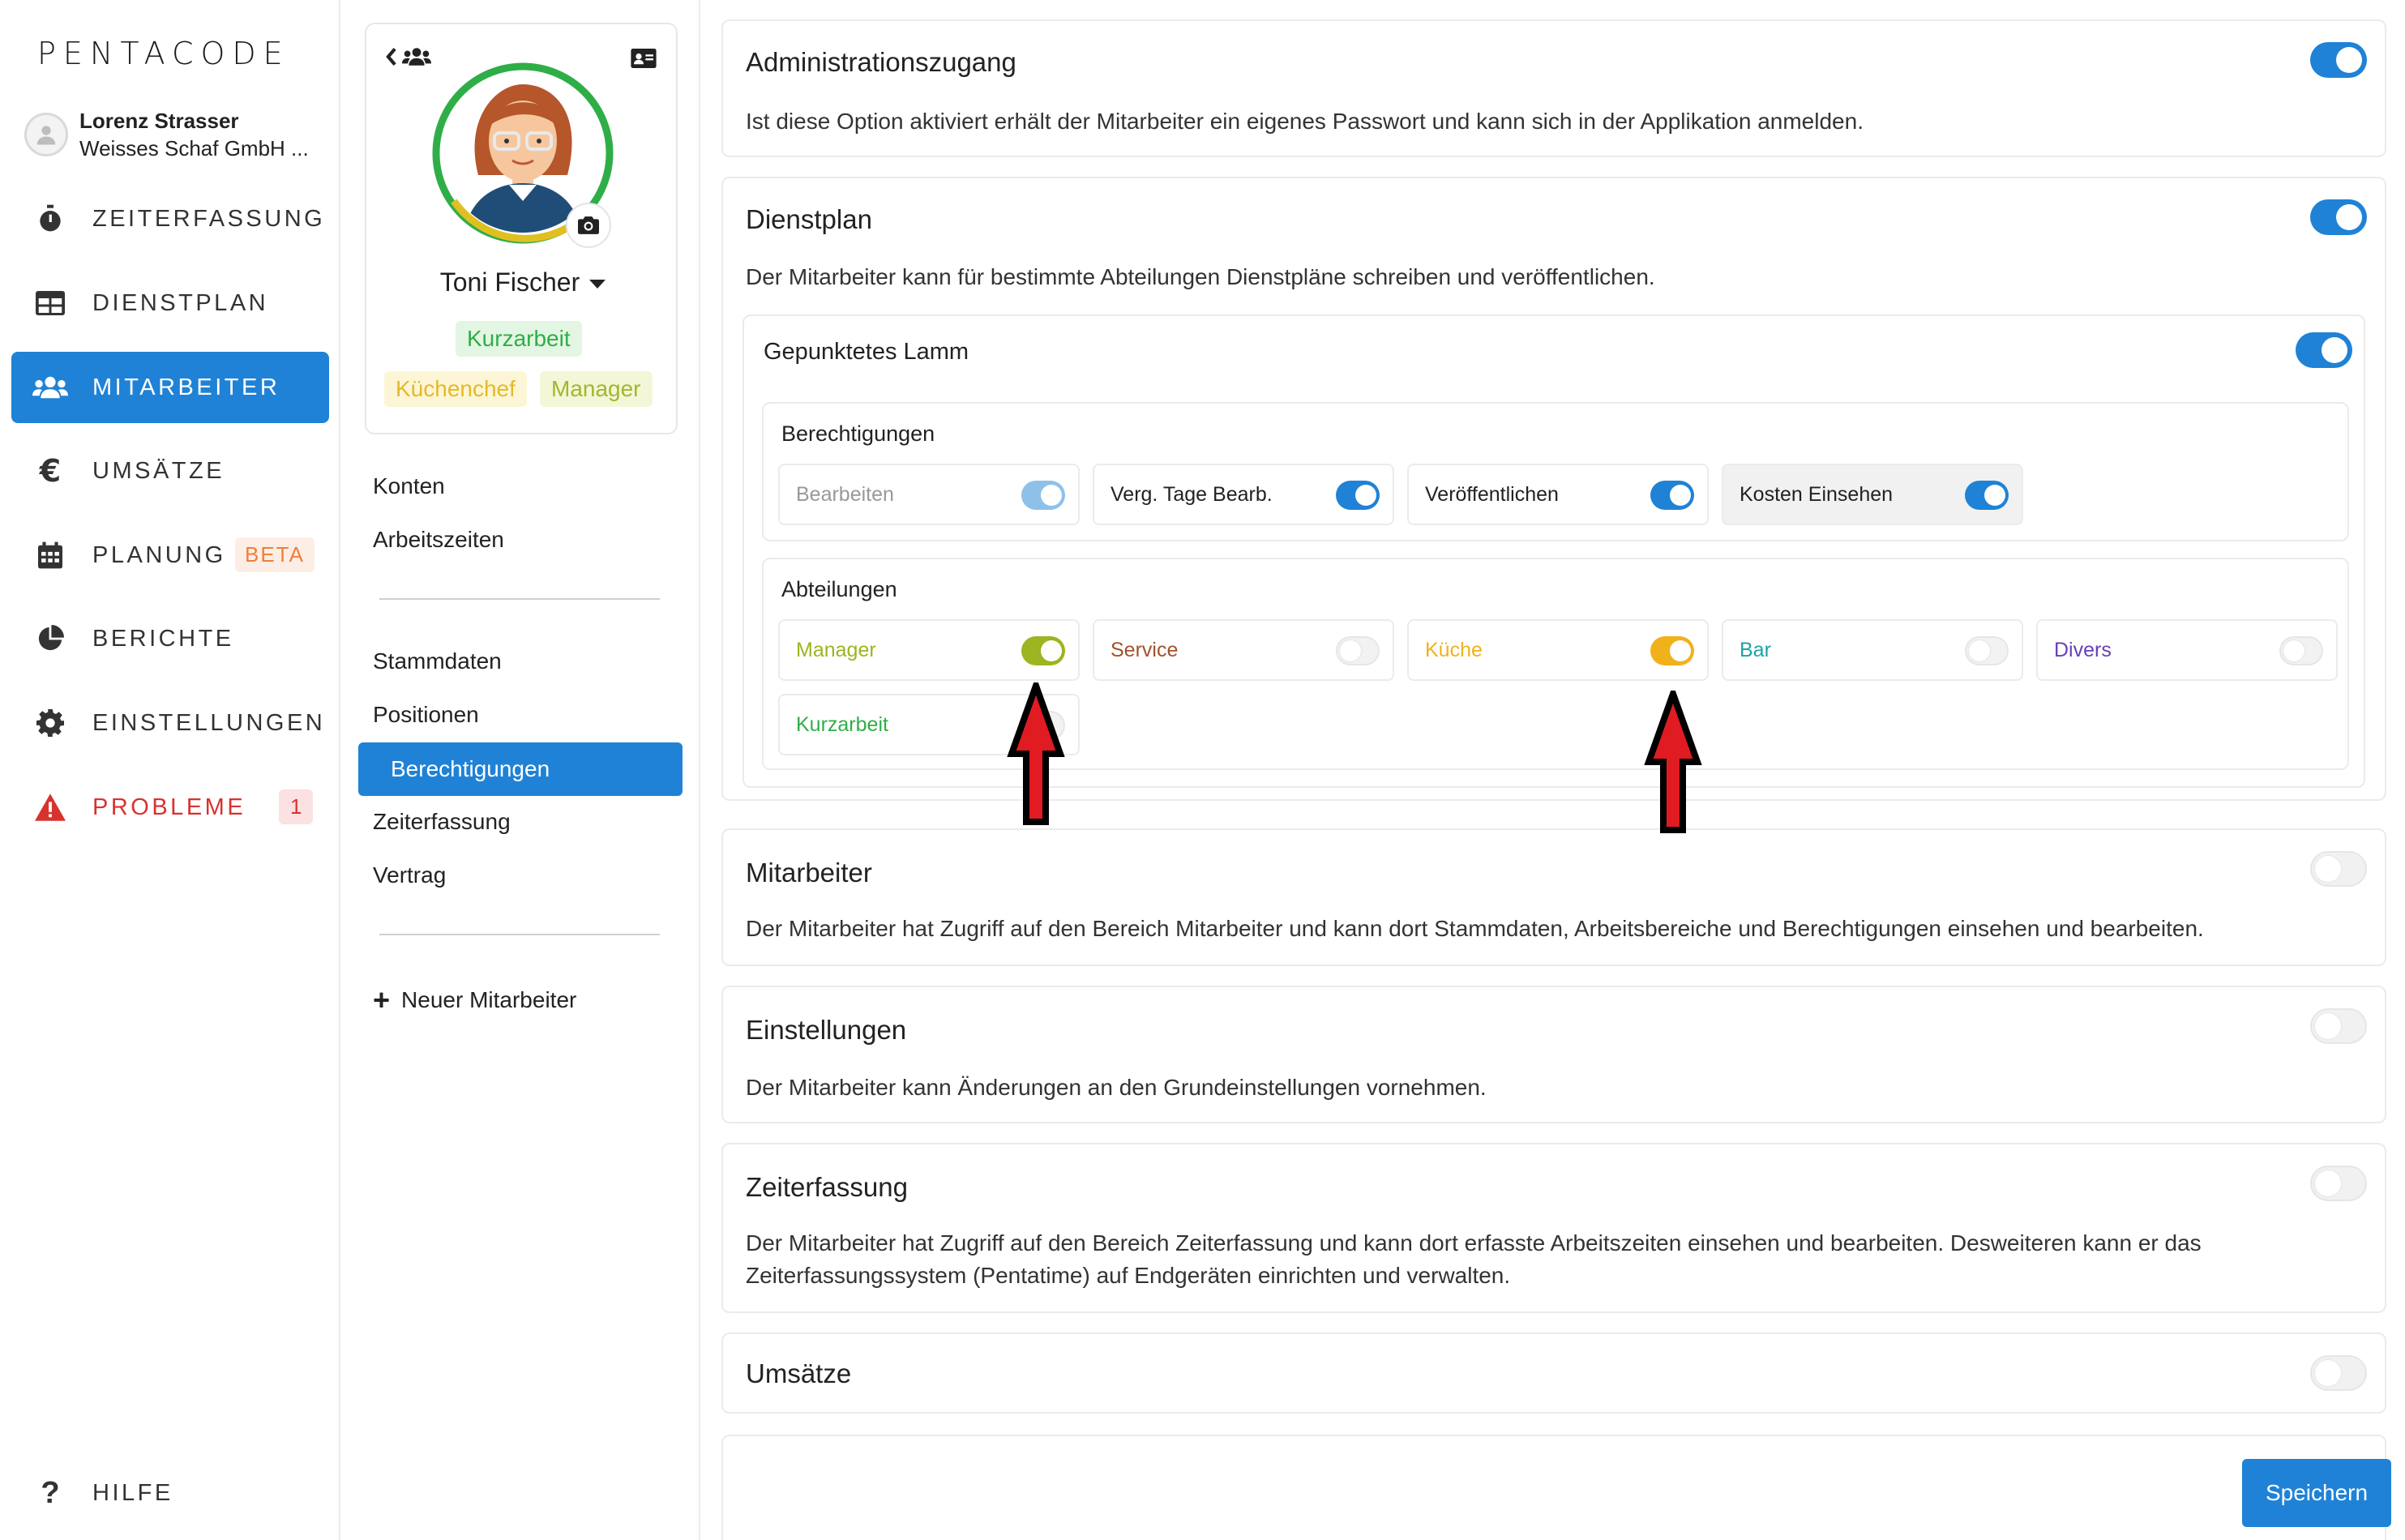 The image size is (2405, 1540). I want to click on group-title: Berechtigungen, so click(858, 433).